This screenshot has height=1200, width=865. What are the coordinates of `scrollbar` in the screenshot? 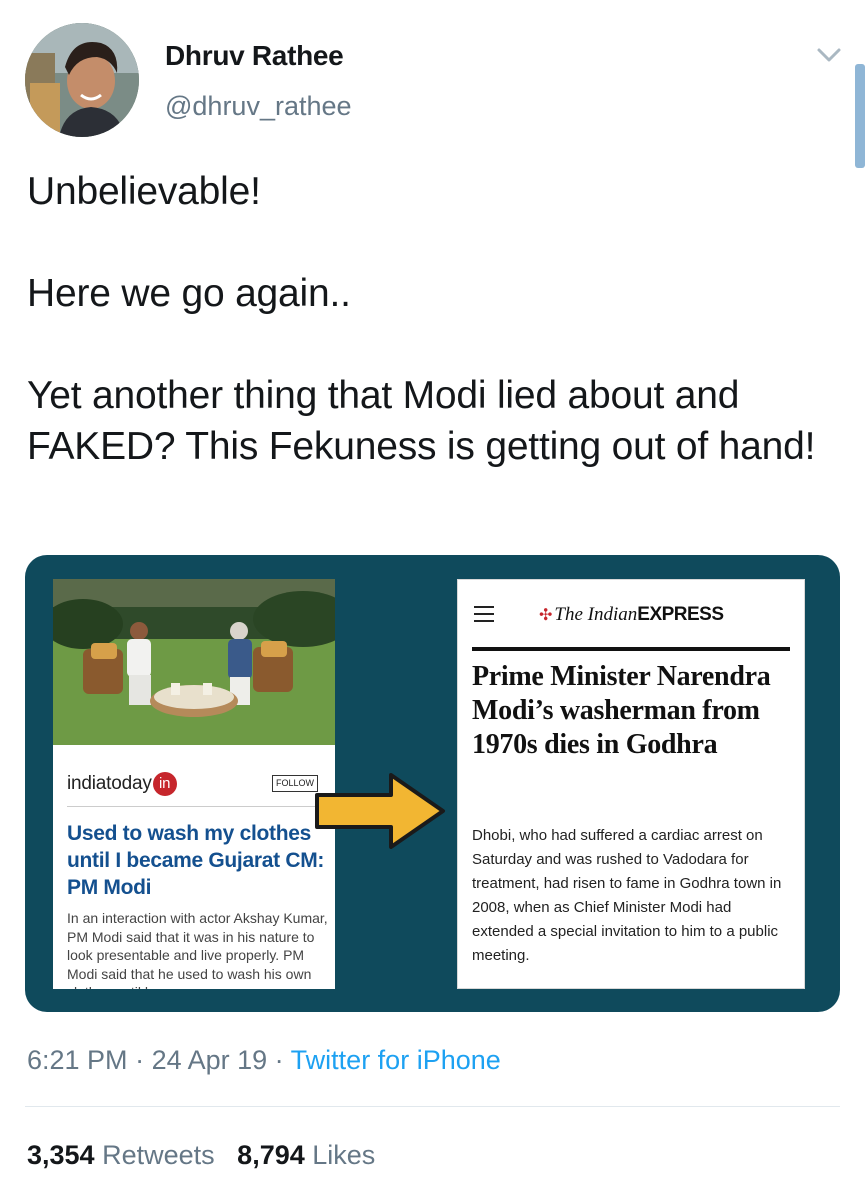 It's located at (860, 116).